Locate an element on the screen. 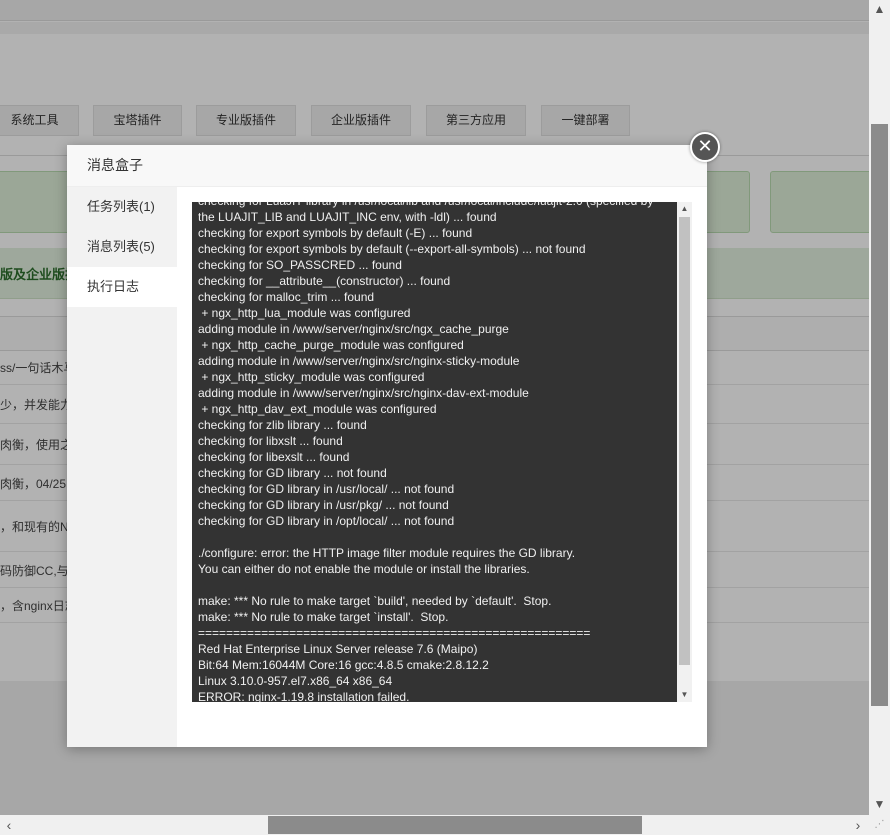  tab-message-list: 消息列表(5) is located at coordinates (122, 247).